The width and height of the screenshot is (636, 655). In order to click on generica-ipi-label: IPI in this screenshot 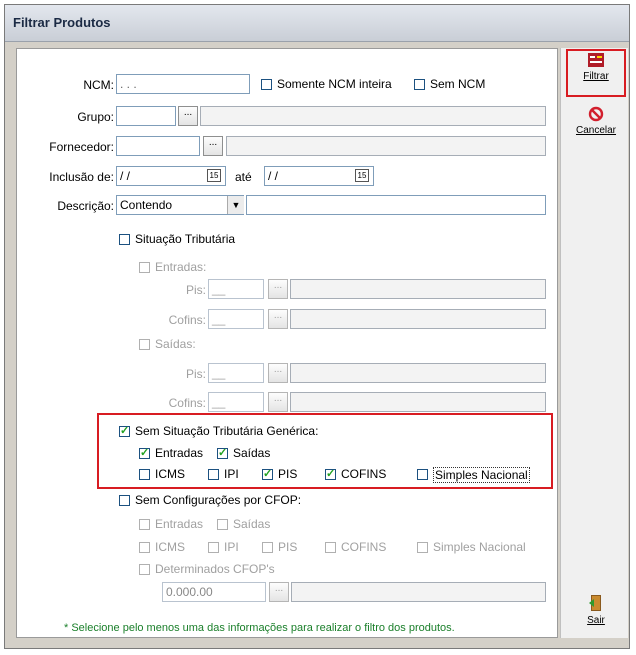, I will do `click(231, 474)`.